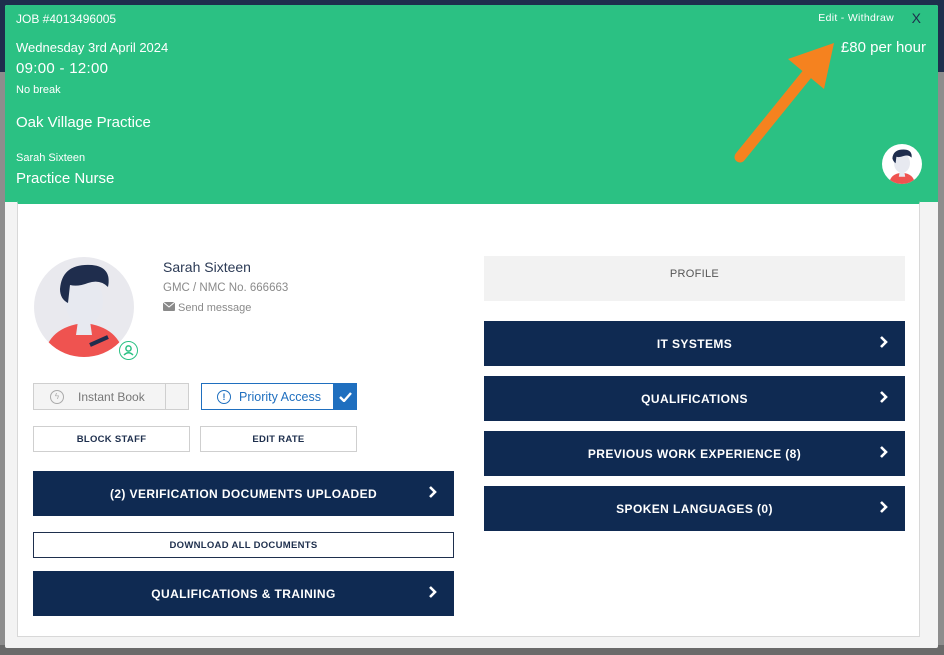  I want to click on practice-name: Oak Village Practice, so click(83, 122).